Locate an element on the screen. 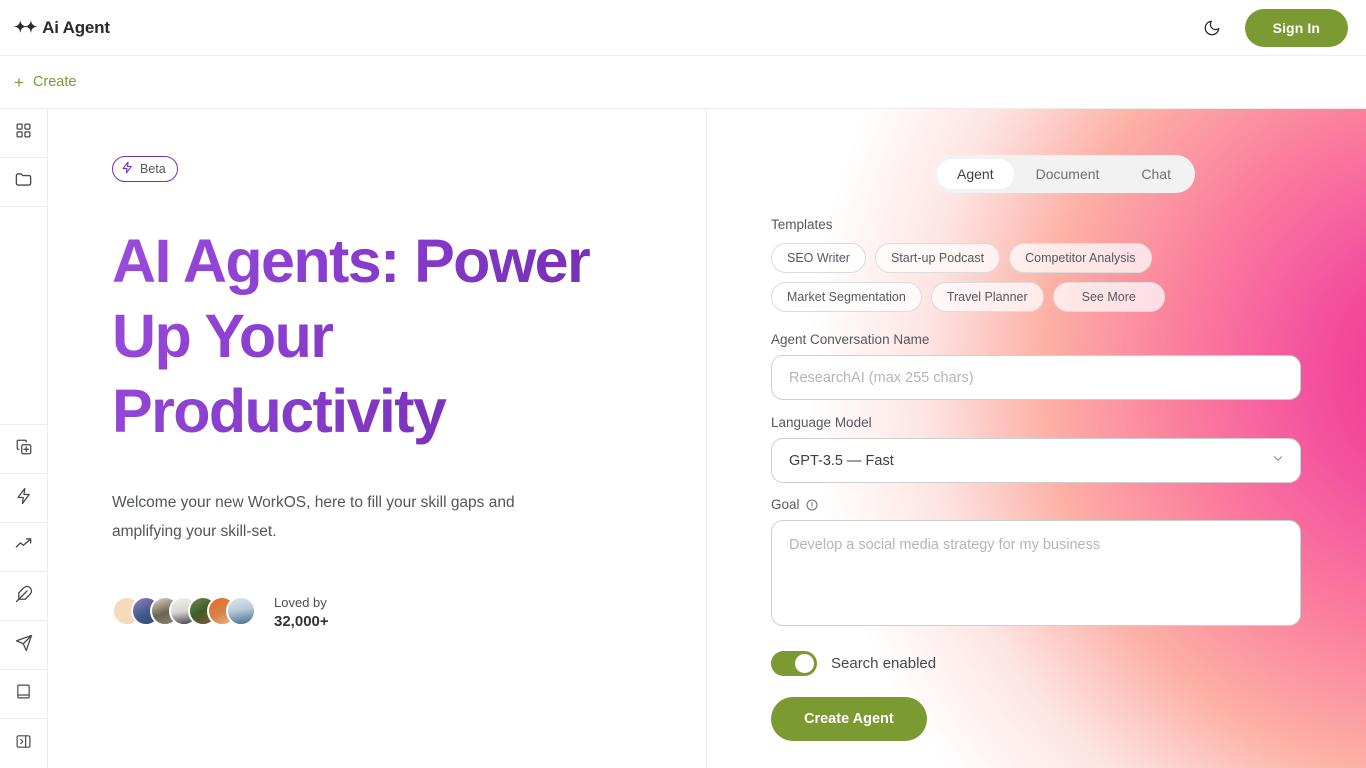  mode-tabs: Agent Document Chat is located at coordinates (1064, 174).